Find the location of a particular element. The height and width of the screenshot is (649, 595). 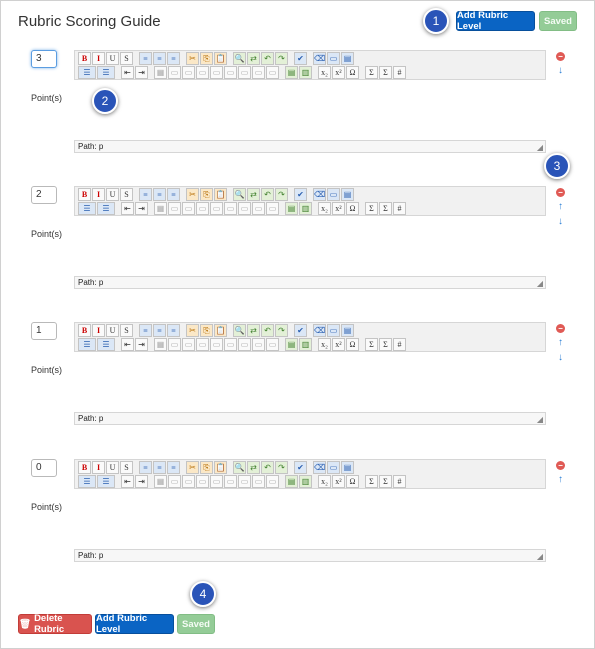

points-input: 2 is located at coordinates (44, 195).